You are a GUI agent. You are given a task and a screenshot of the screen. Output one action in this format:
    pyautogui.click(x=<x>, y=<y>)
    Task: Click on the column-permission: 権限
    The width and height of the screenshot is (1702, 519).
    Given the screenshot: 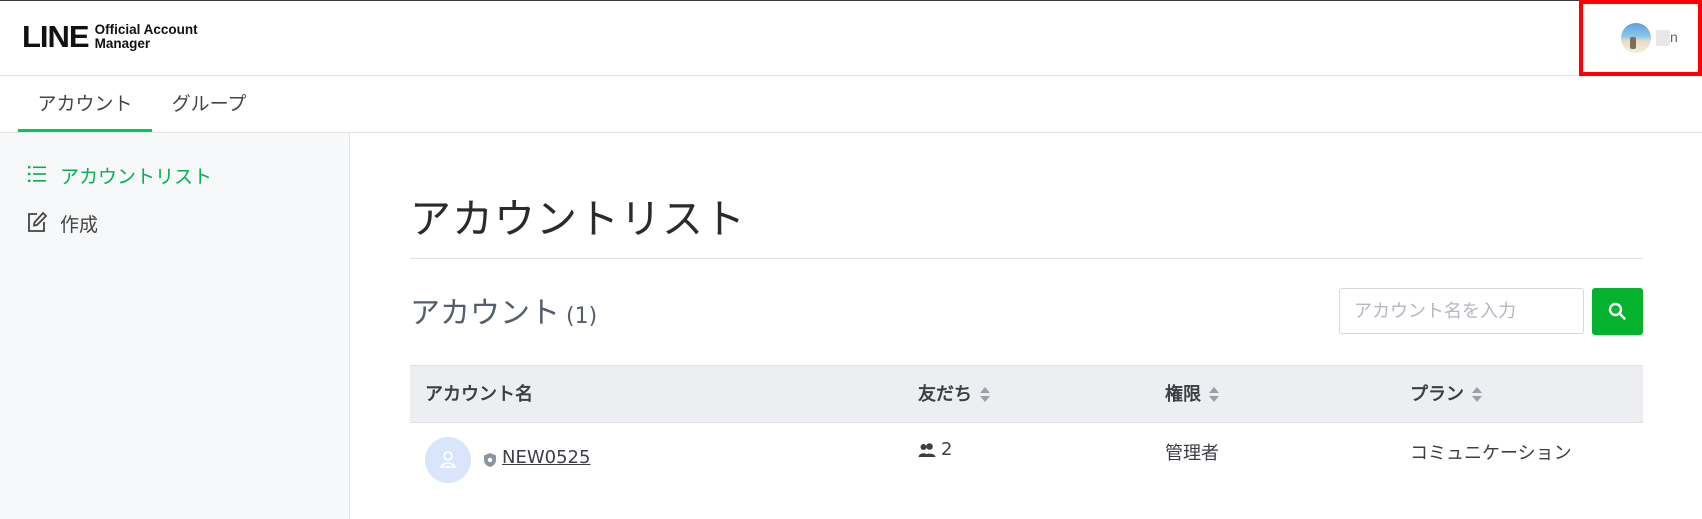 What is the action you would take?
    pyautogui.click(x=1192, y=395)
    